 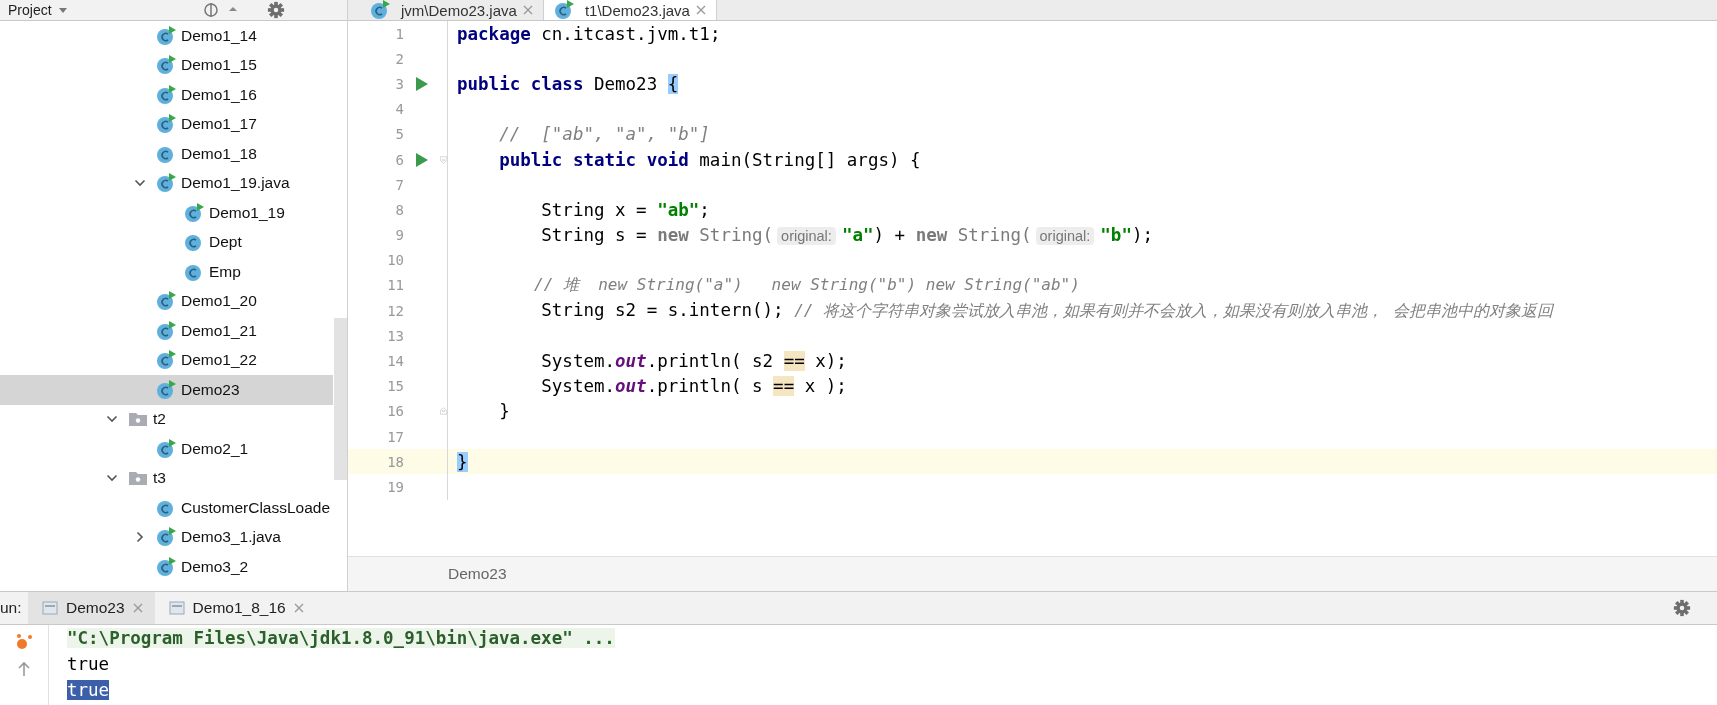 I want to click on dots-icon, so click(x=24, y=642).